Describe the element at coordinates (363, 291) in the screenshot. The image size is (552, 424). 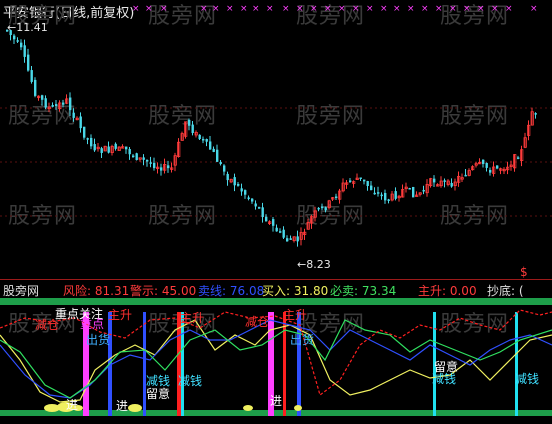
I see `value-bimai: 必卖: 73.34` at that location.